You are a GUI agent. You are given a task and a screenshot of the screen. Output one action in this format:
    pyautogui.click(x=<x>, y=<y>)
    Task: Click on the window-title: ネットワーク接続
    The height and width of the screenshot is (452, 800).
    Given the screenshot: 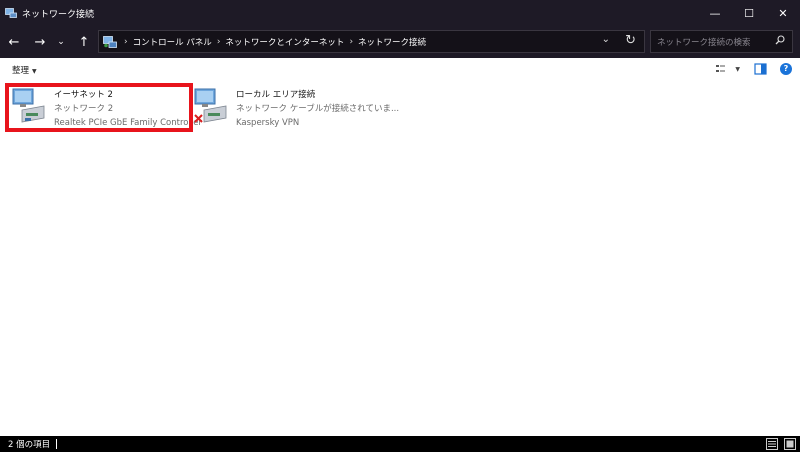 What is the action you would take?
    pyautogui.click(x=58, y=14)
    